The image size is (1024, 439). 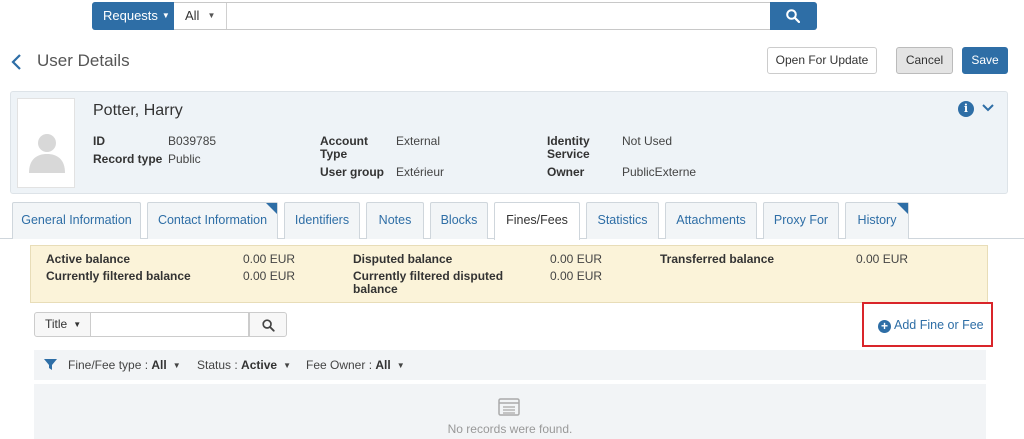 I want to click on search-scope-label: Requests, so click(x=130, y=15).